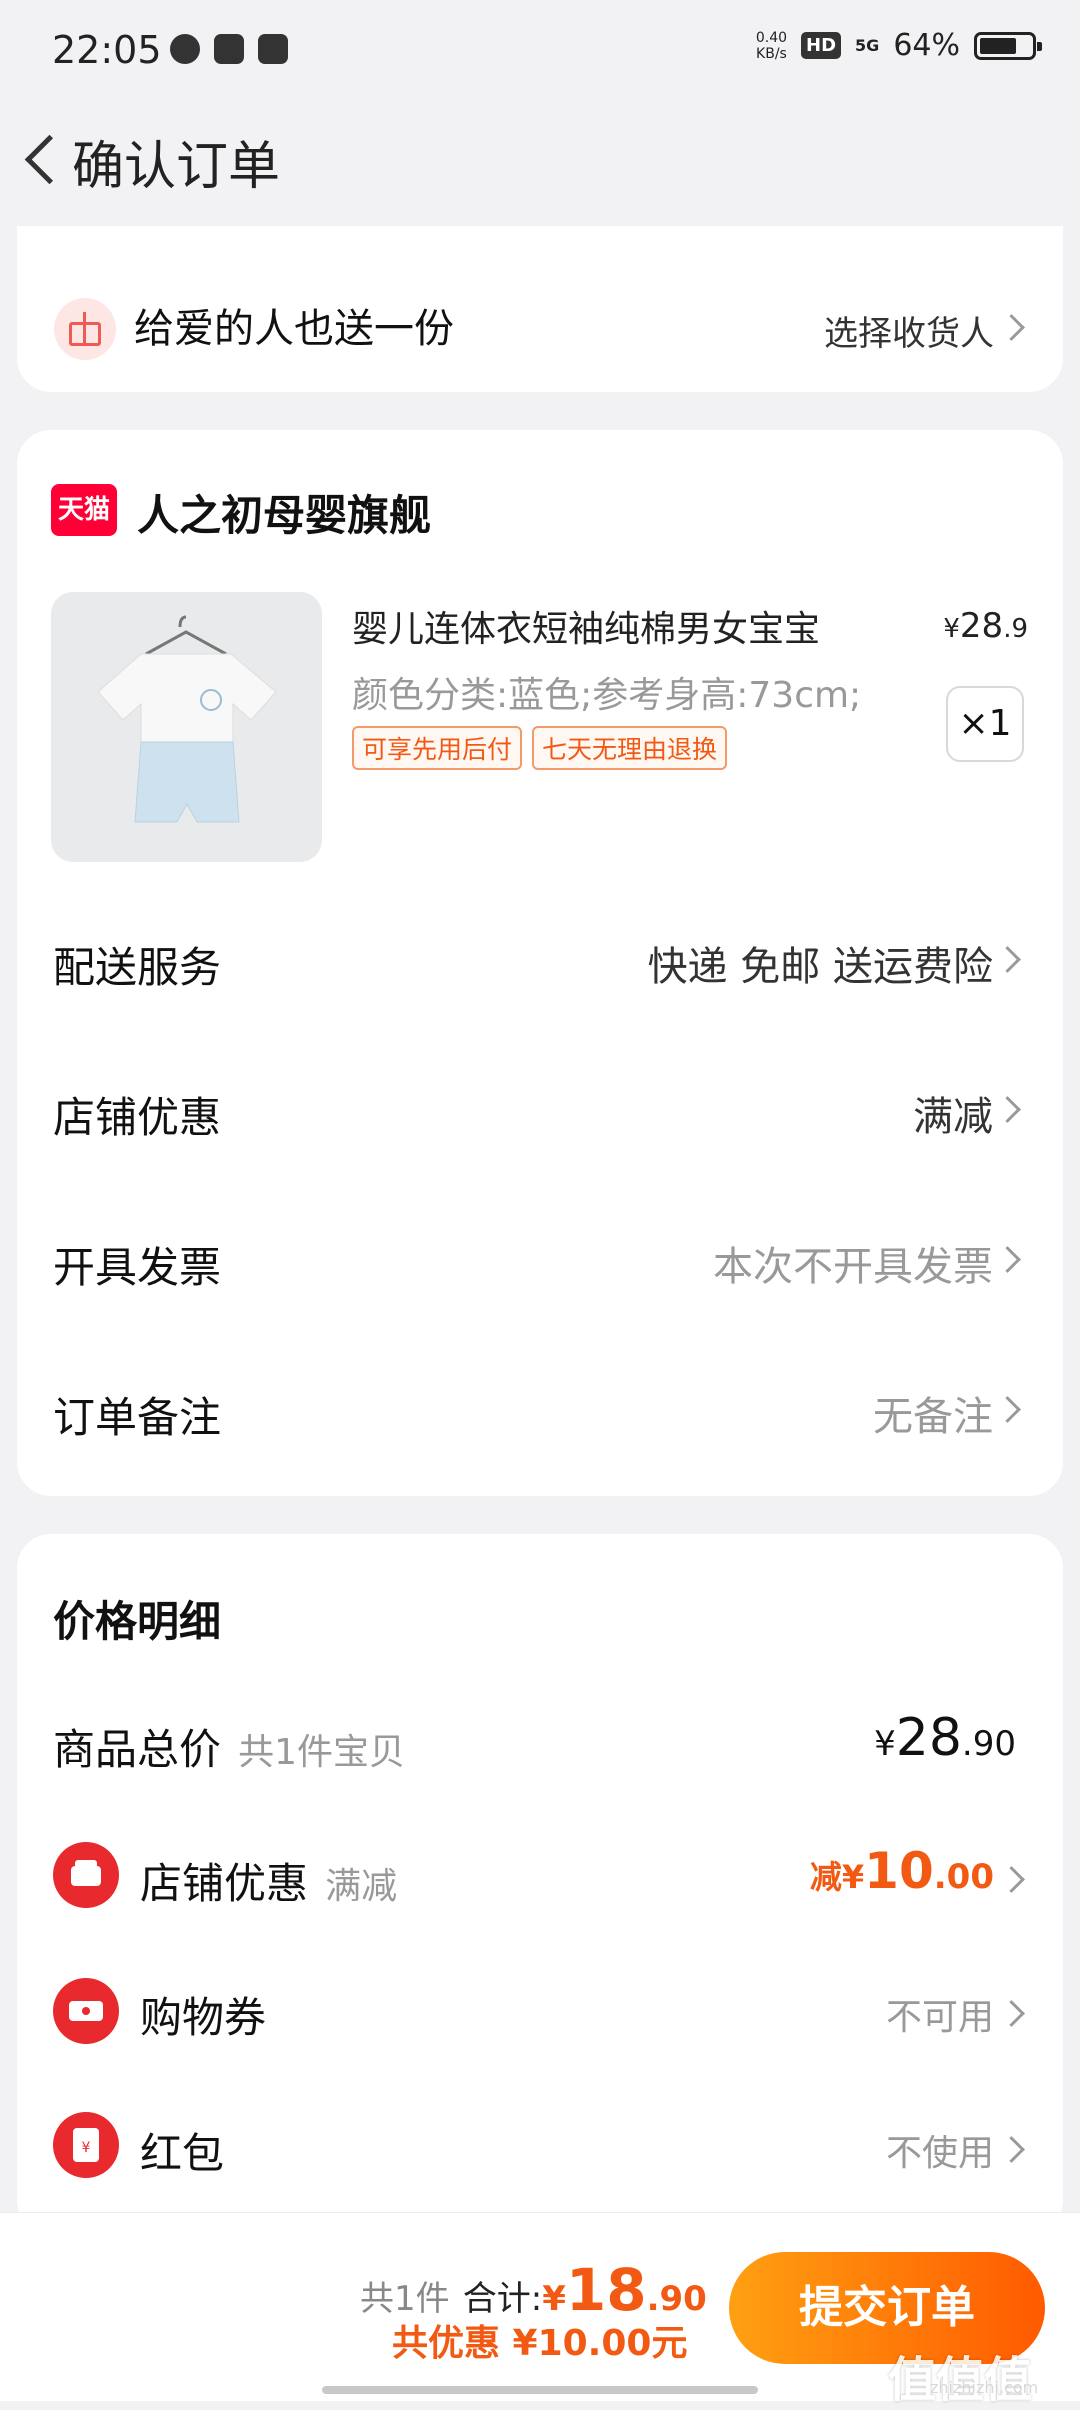 Image resolution: width=1080 pixels, height=2410 pixels. Describe the element at coordinates (899, 1871) in the screenshot. I see `discount-int: 10` at that location.